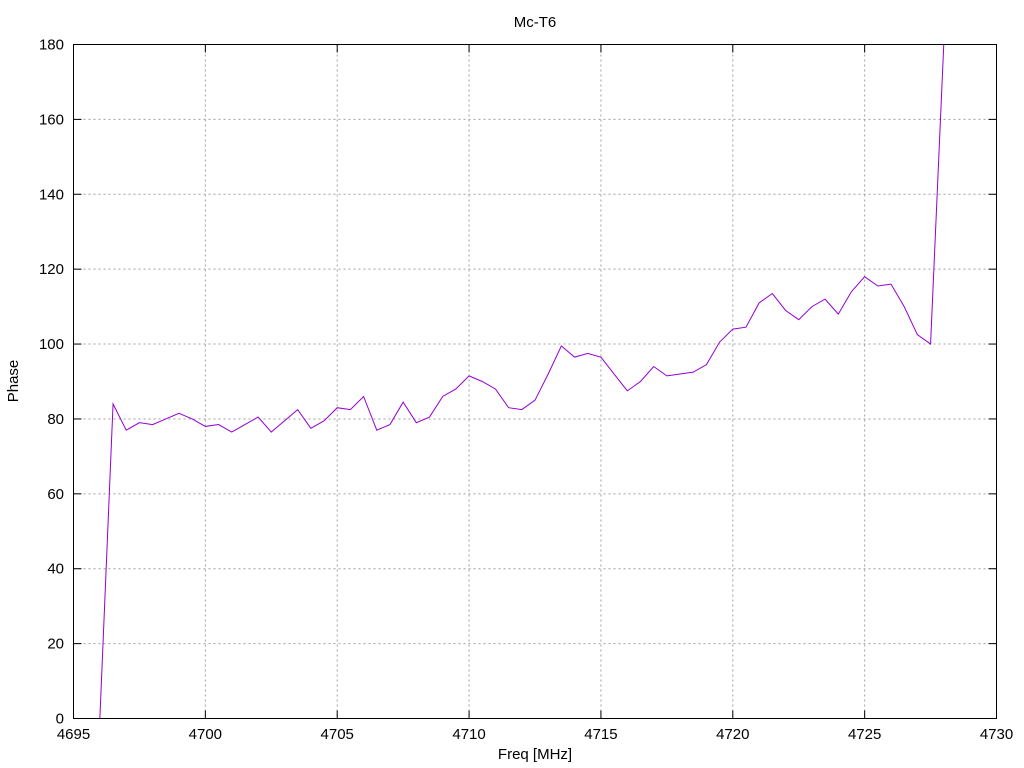 The height and width of the screenshot is (768, 1024). What do you see at coordinates (55, 569) in the screenshot?
I see `y-tick-label: 40` at bounding box center [55, 569].